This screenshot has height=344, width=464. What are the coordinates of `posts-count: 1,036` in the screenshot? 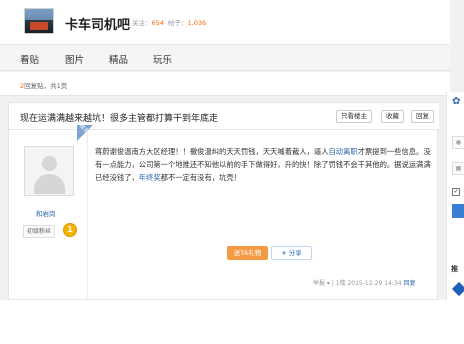 It's located at (197, 23).